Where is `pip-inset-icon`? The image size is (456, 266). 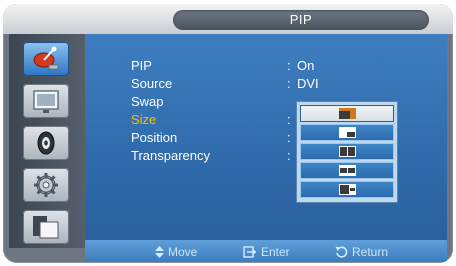
pip-inset-icon is located at coordinates (347, 132).